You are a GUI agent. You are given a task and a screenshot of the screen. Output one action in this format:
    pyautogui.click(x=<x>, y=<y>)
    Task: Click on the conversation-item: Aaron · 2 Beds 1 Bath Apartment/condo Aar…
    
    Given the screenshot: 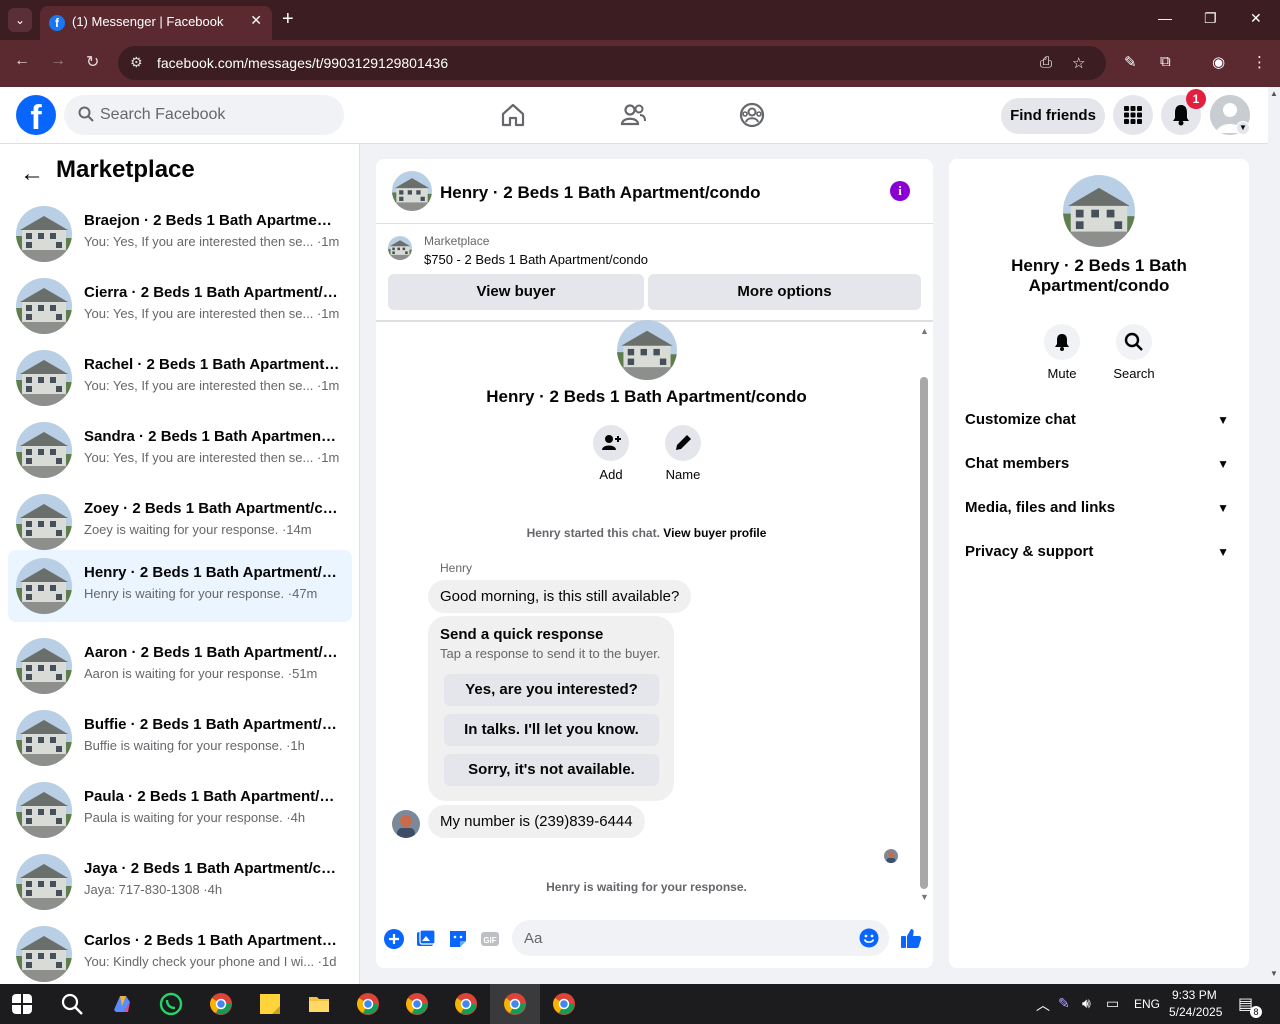 What is the action you would take?
    pyautogui.click(x=180, y=666)
    